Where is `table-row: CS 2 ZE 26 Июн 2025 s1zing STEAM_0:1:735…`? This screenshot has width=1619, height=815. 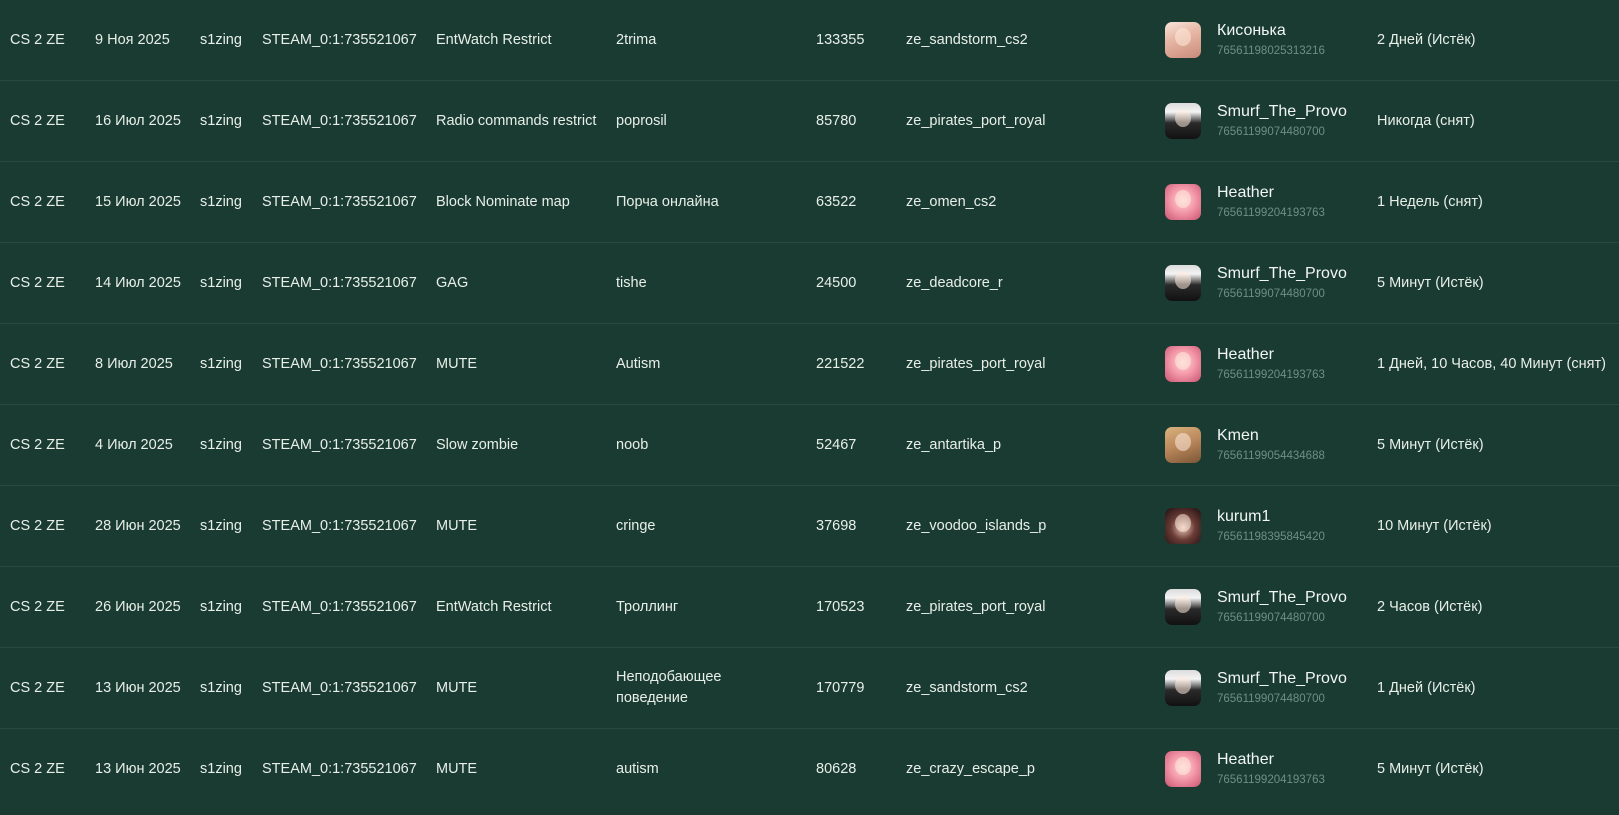 table-row: CS 2 ZE 26 Июн 2025 s1zing STEAM_0:1:735… is located at coordinates (809, 607).